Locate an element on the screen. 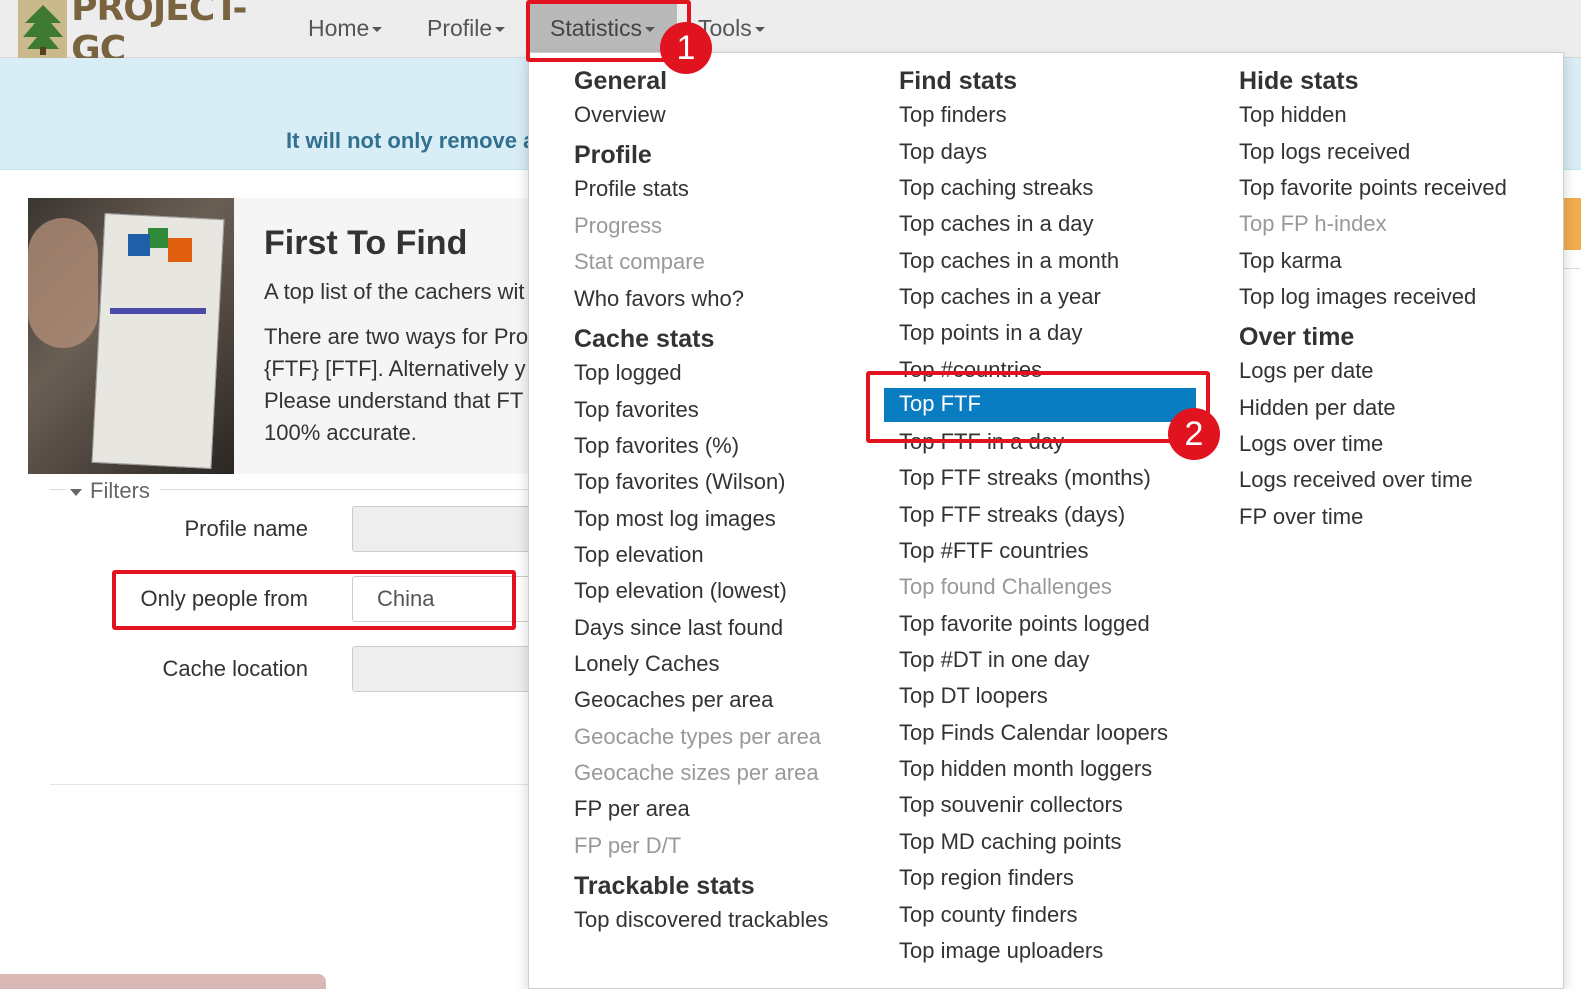  card-text-line: A top list of the cachers wit is located at coordinates (394, 291).